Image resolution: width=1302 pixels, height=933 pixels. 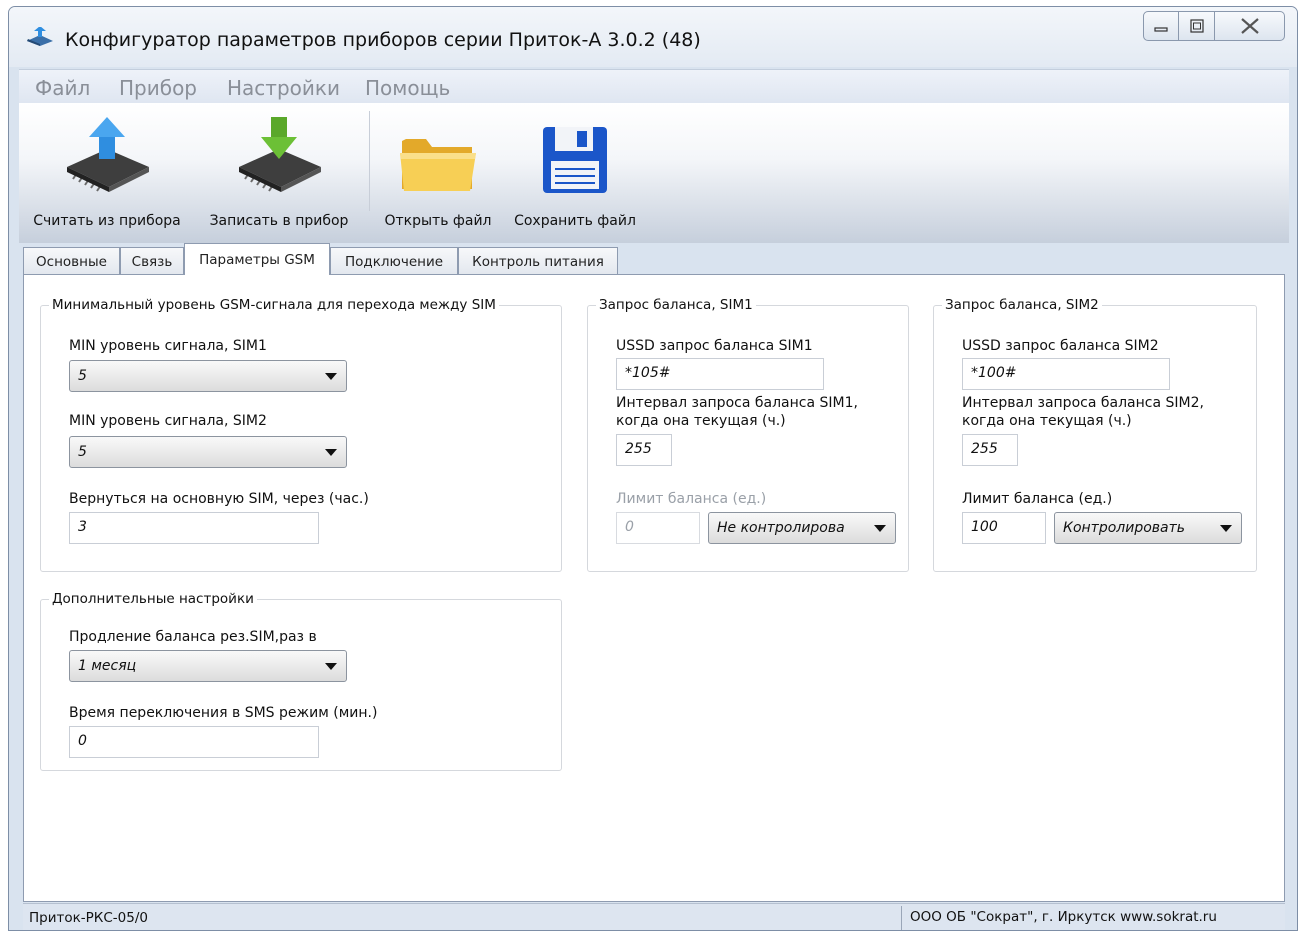 What do you see at coordinates (82, 452) in the screenshot?
I see `sim2-signal-value: 5` at bounding box center [82, 452].